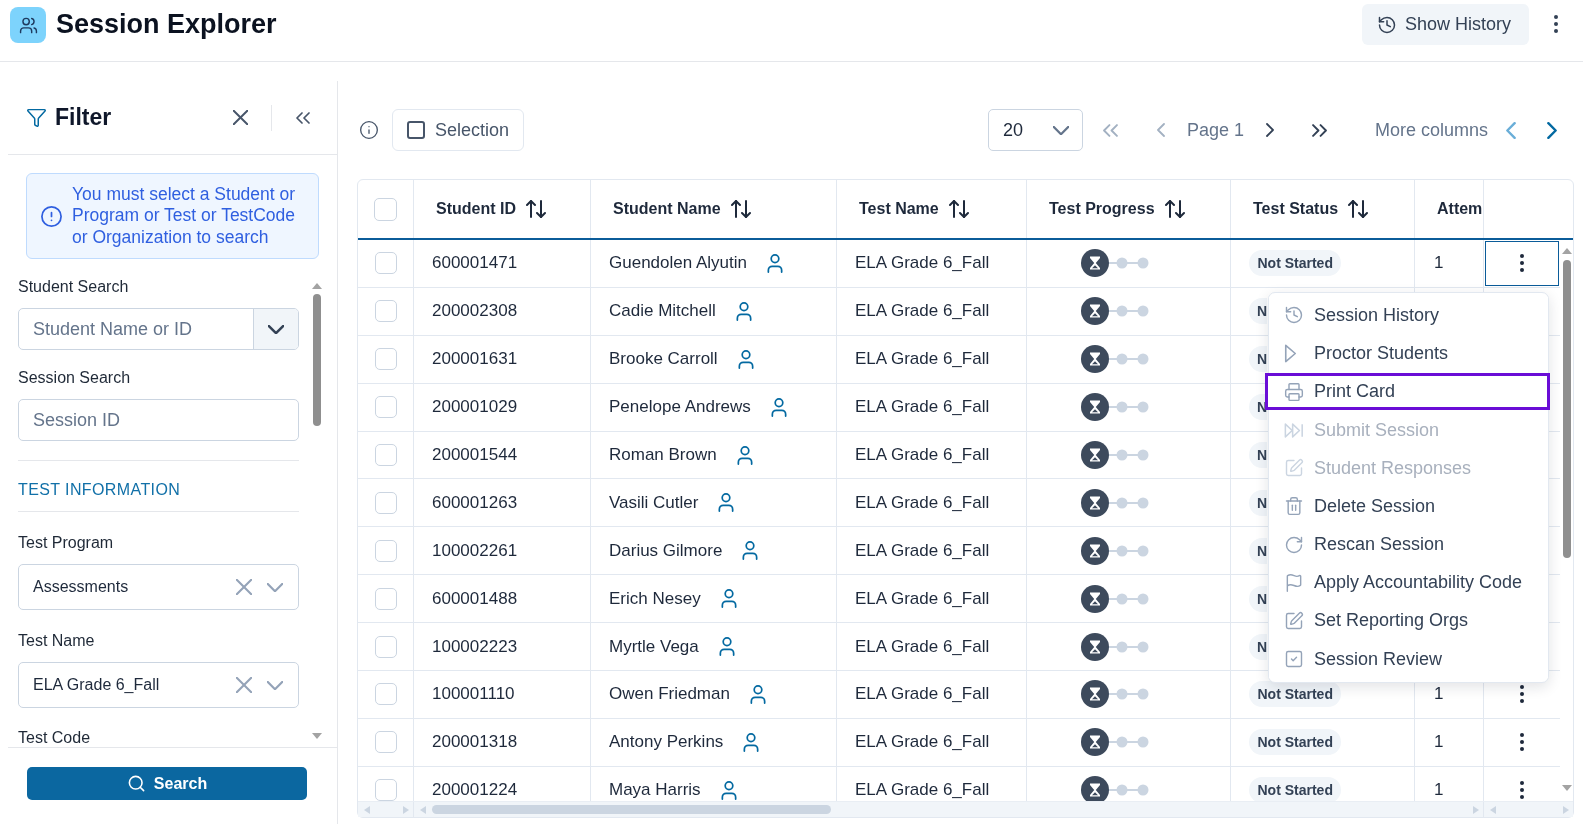  Describe the element at coordinates (1294, 621) in the screenshot. I see `edit-icon` at that location.